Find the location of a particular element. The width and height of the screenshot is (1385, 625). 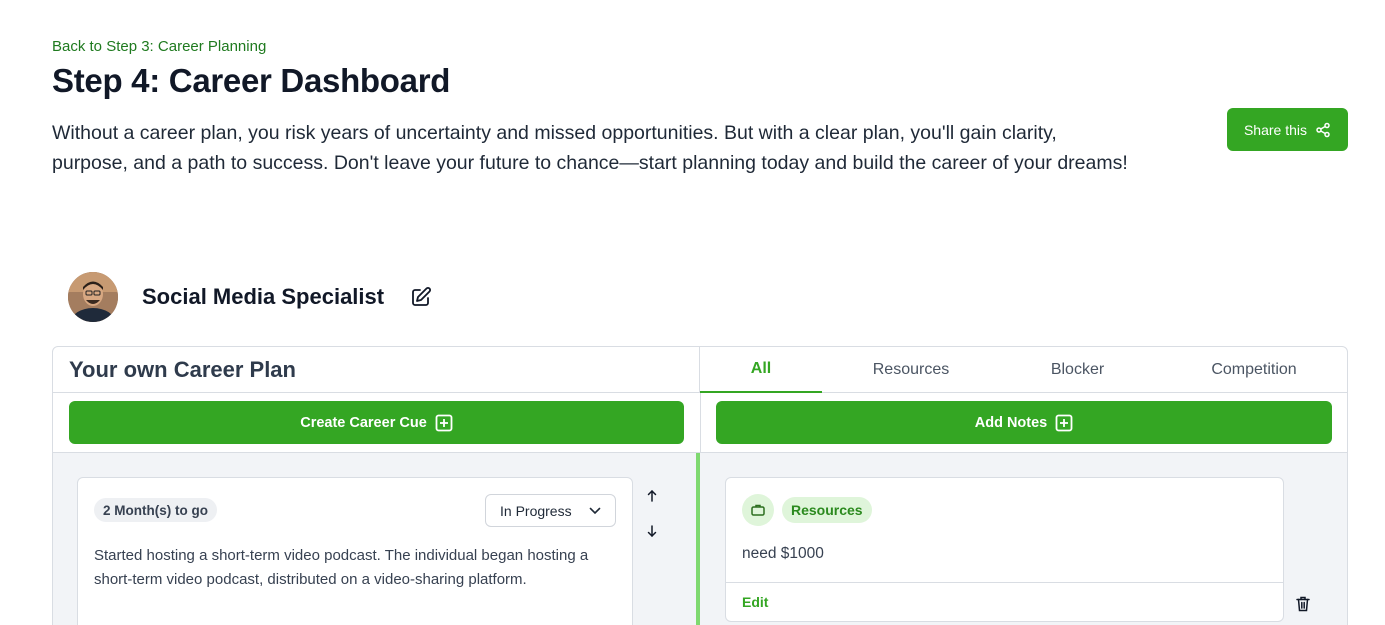

note-text: need $1000 is located at coordinates (783, 553).